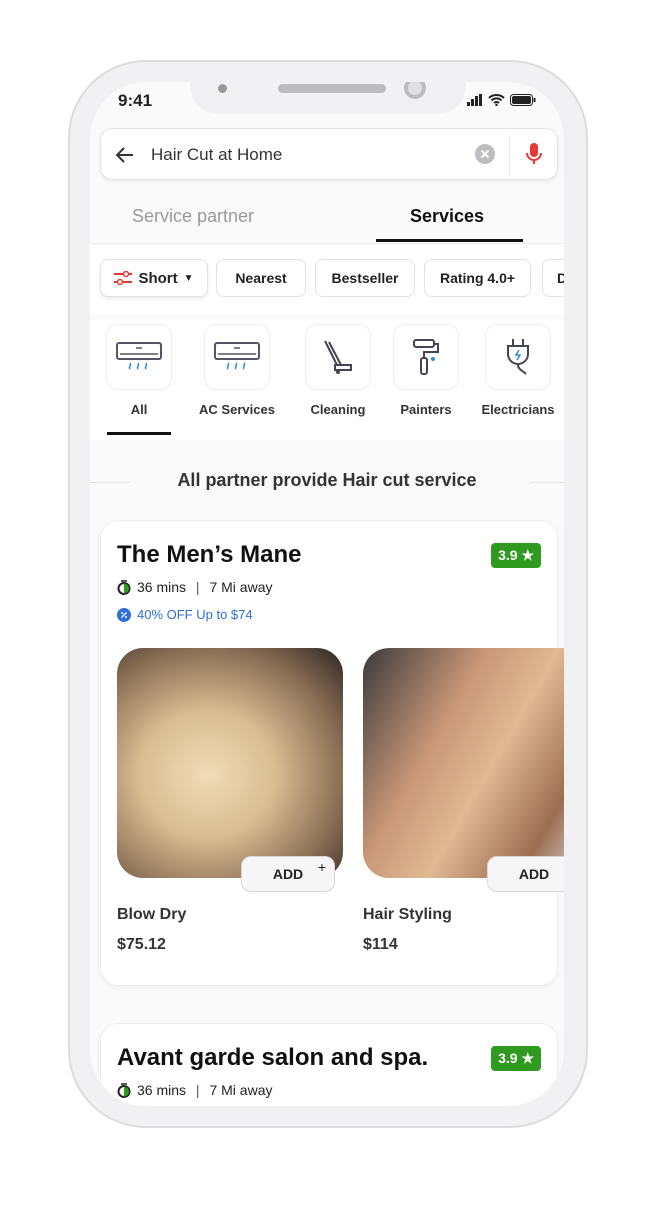  What do you see at coordinates (230, 763) in the screenshot?
I see `blow-dry-image` at bounding box center [230, 763].